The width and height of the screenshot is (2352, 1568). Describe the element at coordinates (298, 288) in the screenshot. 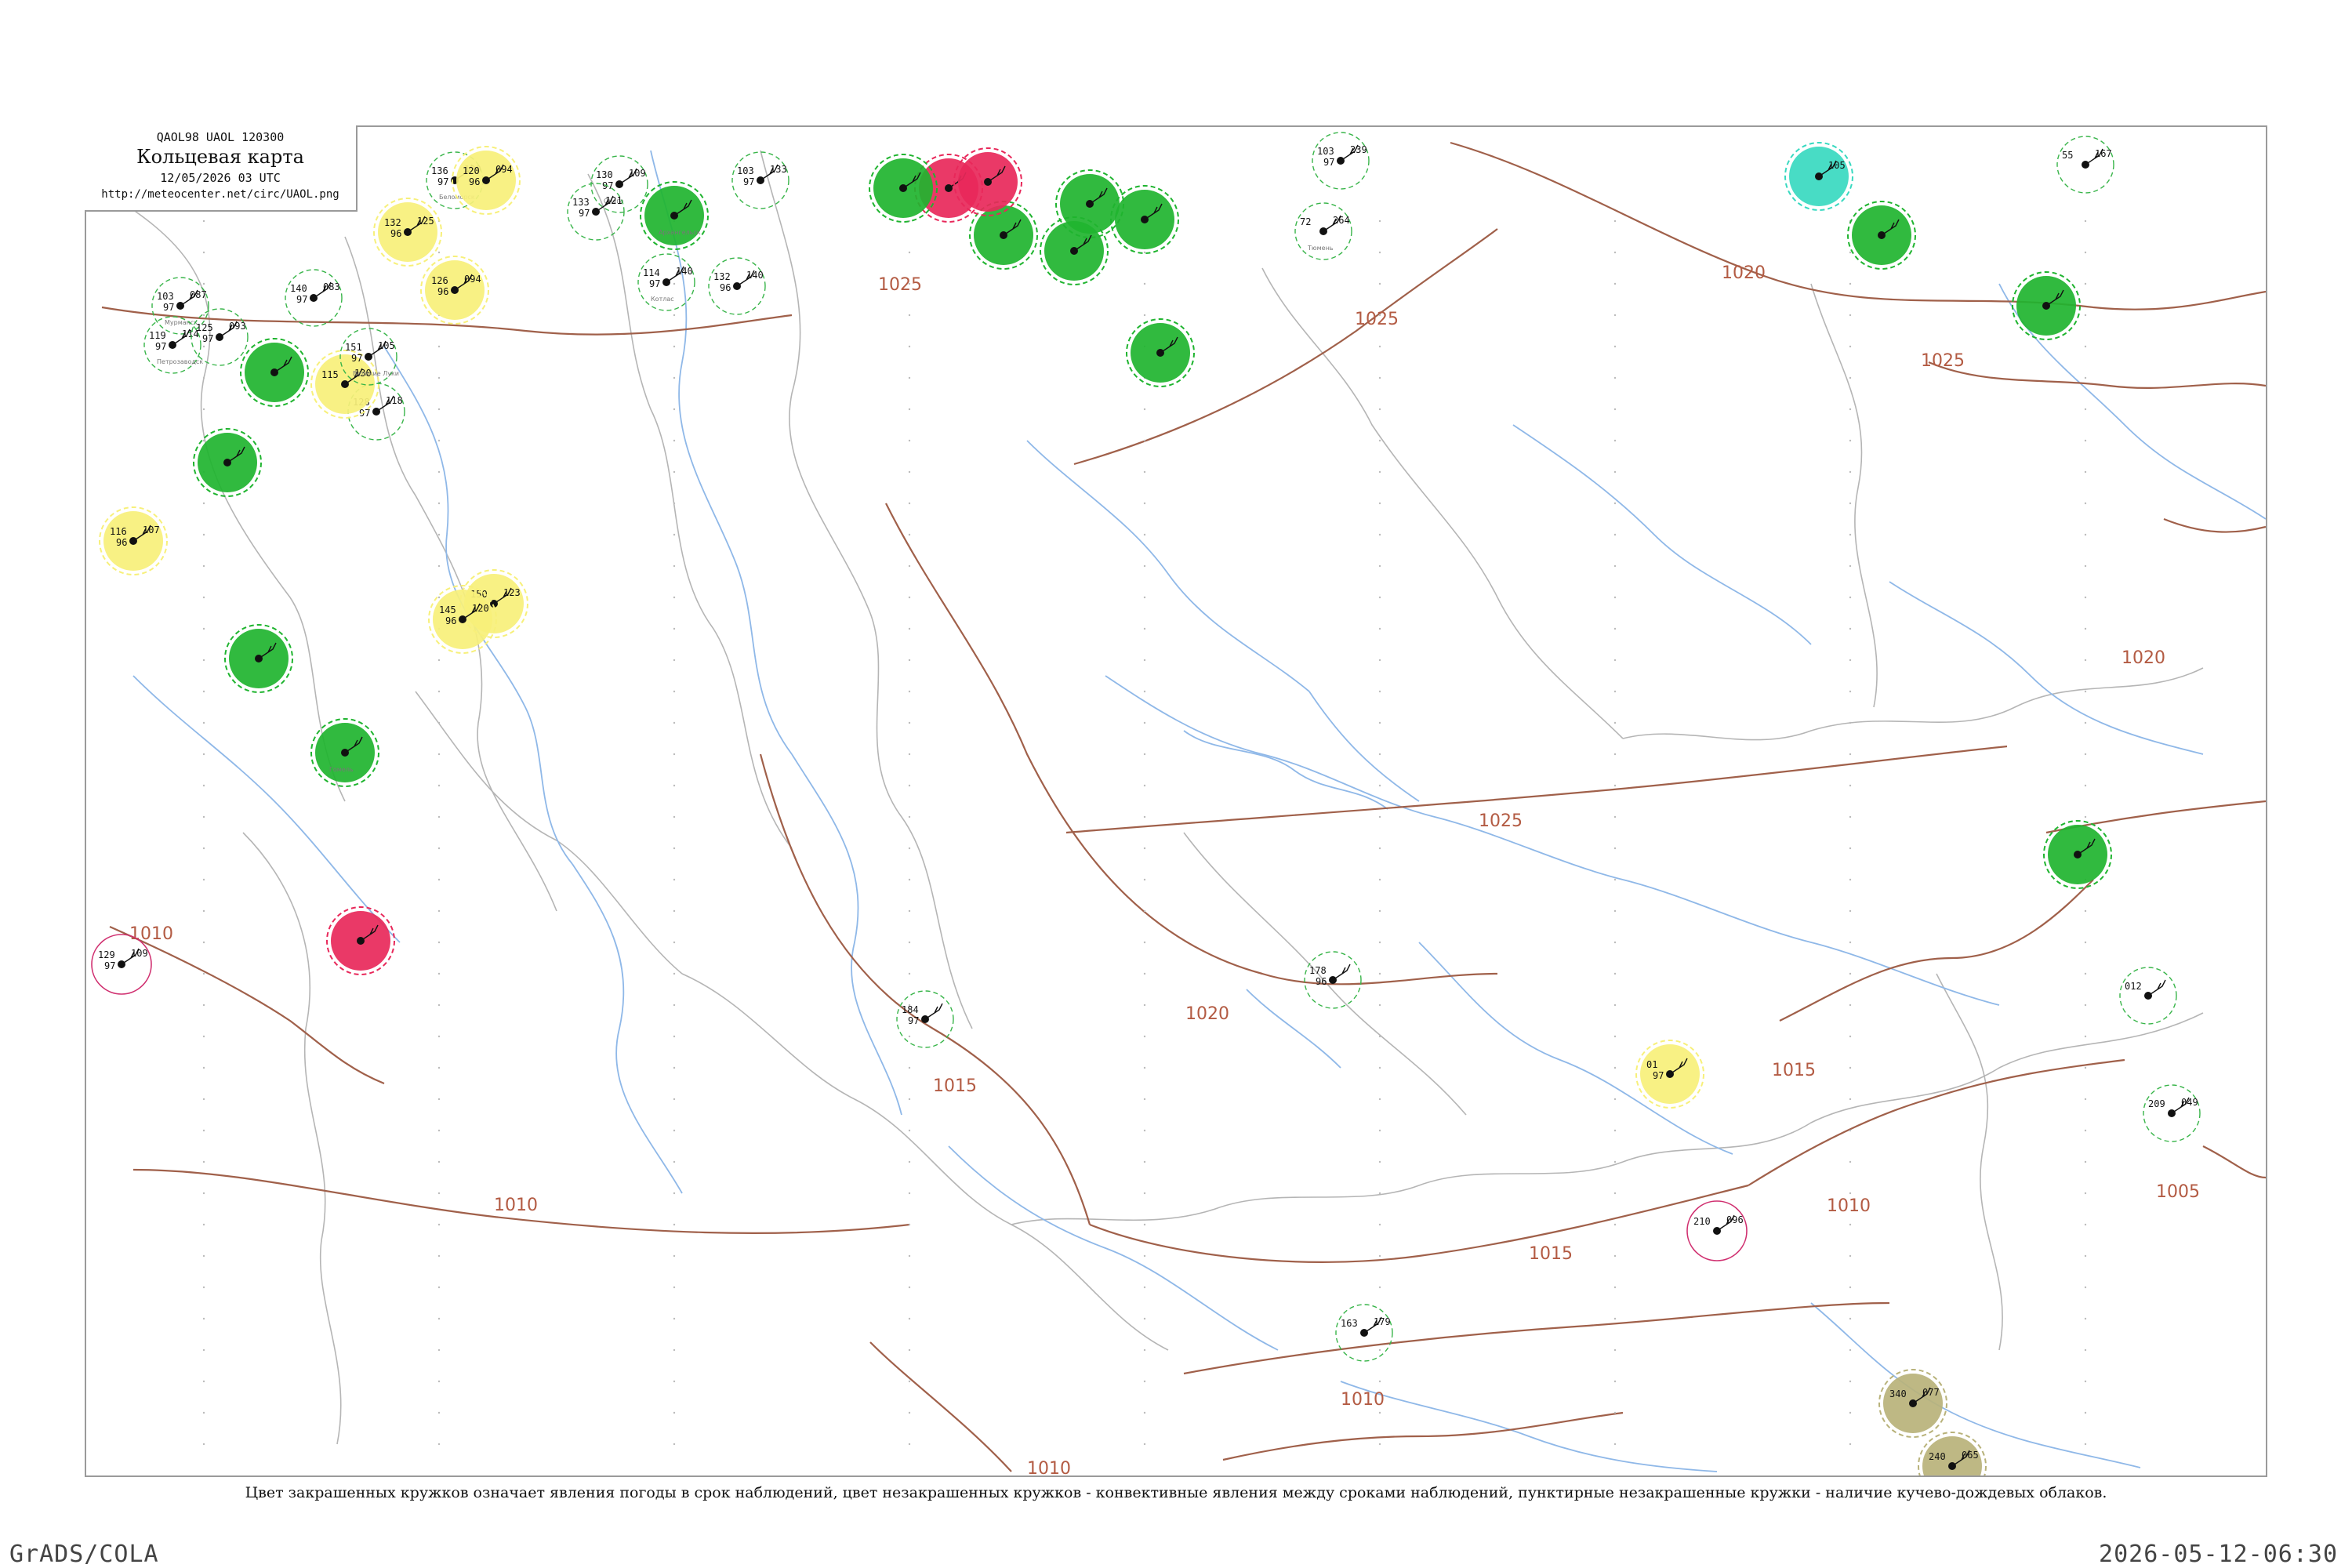

I see `station-value-t: 140` at that location.